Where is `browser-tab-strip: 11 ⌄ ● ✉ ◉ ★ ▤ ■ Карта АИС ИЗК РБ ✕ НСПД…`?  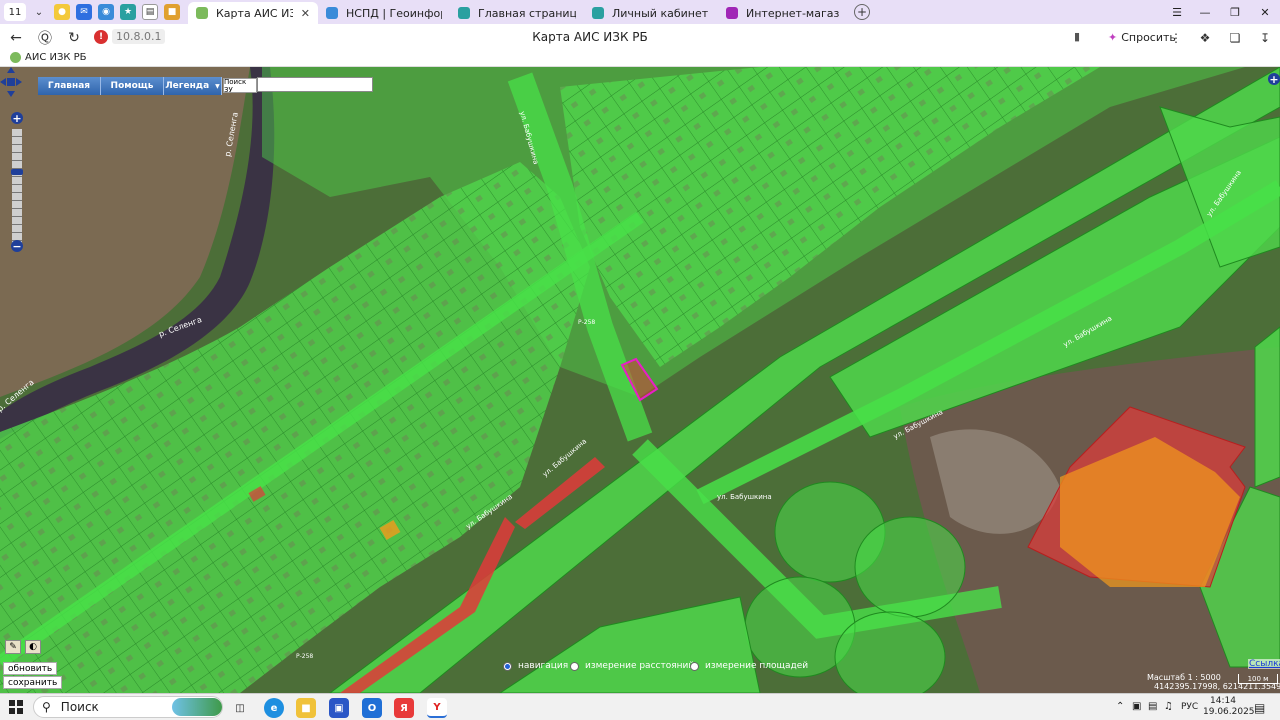 browser-tab-strip: 11 ⌄ ● ✉ ◉ ★ ▤ ■ Карта АИС ИЗК РБ ✕ НСПД… is located at coordinates (640, 12).